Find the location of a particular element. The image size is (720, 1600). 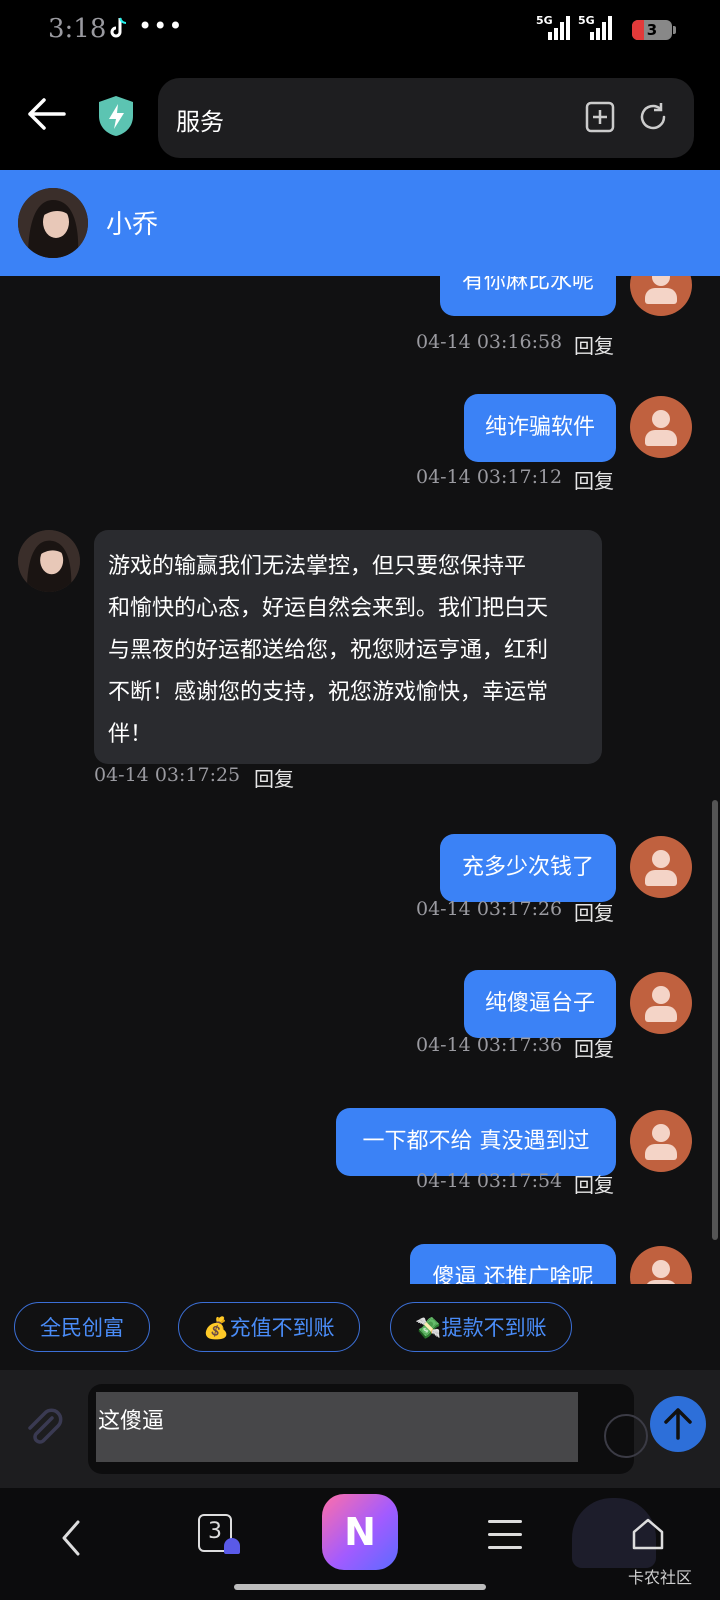

message-text: 纯诈骗软件 is located at coordinates (539, 427).